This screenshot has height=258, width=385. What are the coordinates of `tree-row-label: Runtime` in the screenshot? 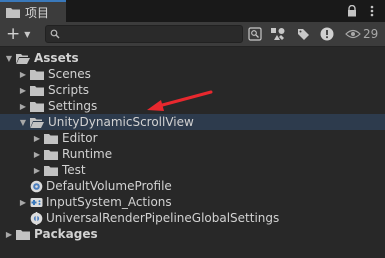 It's located at (87, 154).